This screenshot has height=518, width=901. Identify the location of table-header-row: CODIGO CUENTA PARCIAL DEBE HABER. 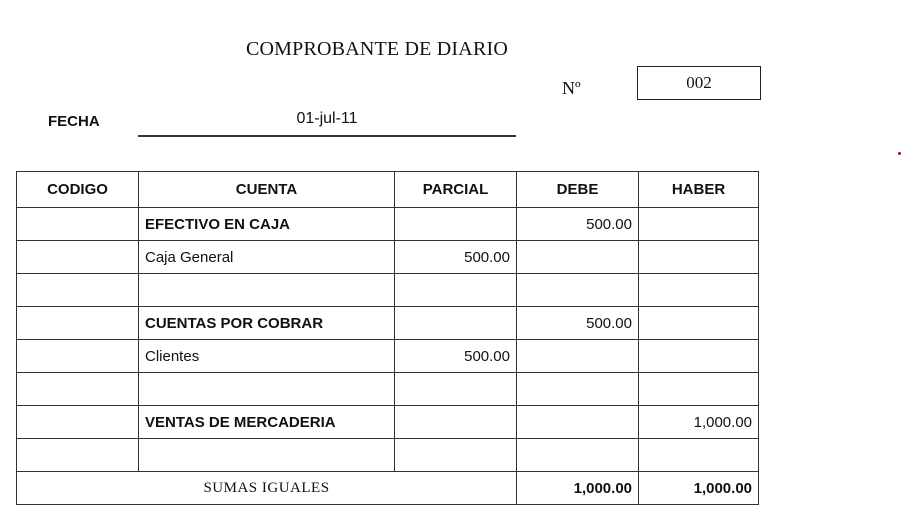
(387, 189).